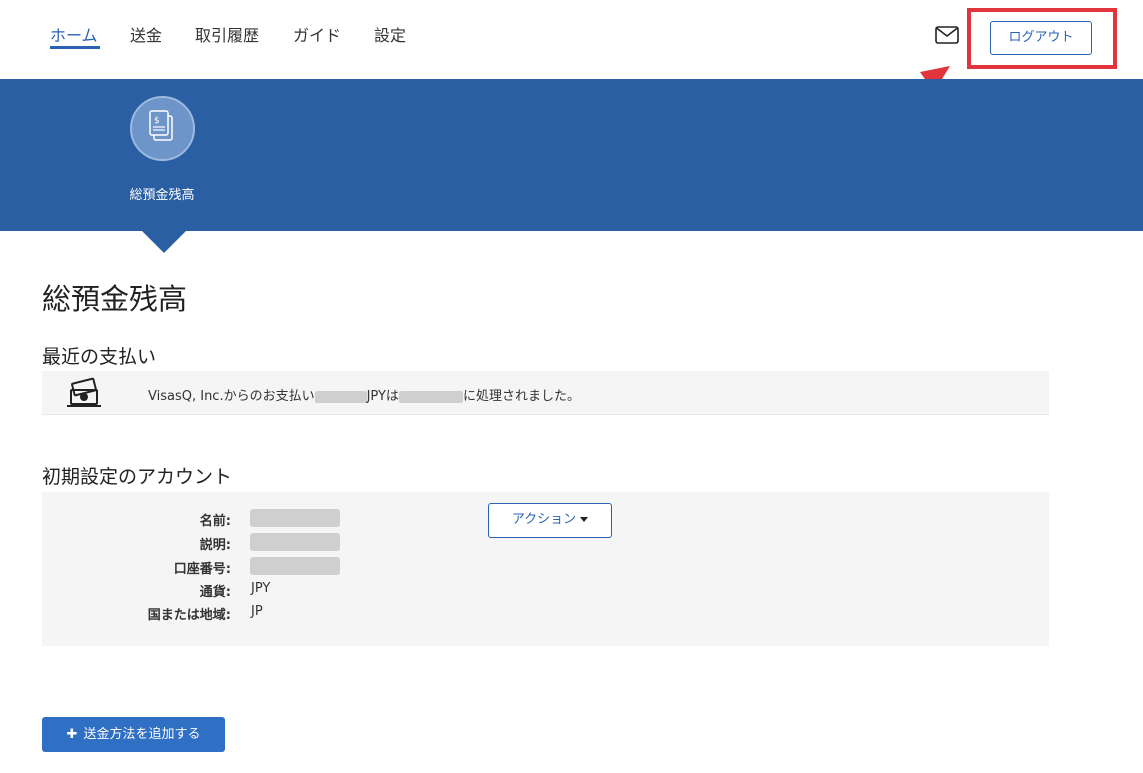 This screenshot has width=1143, height=773. Describe the element at coordinates (382, 396) in the screenshot. I see `payment-text-mid: JPYは` at that location.